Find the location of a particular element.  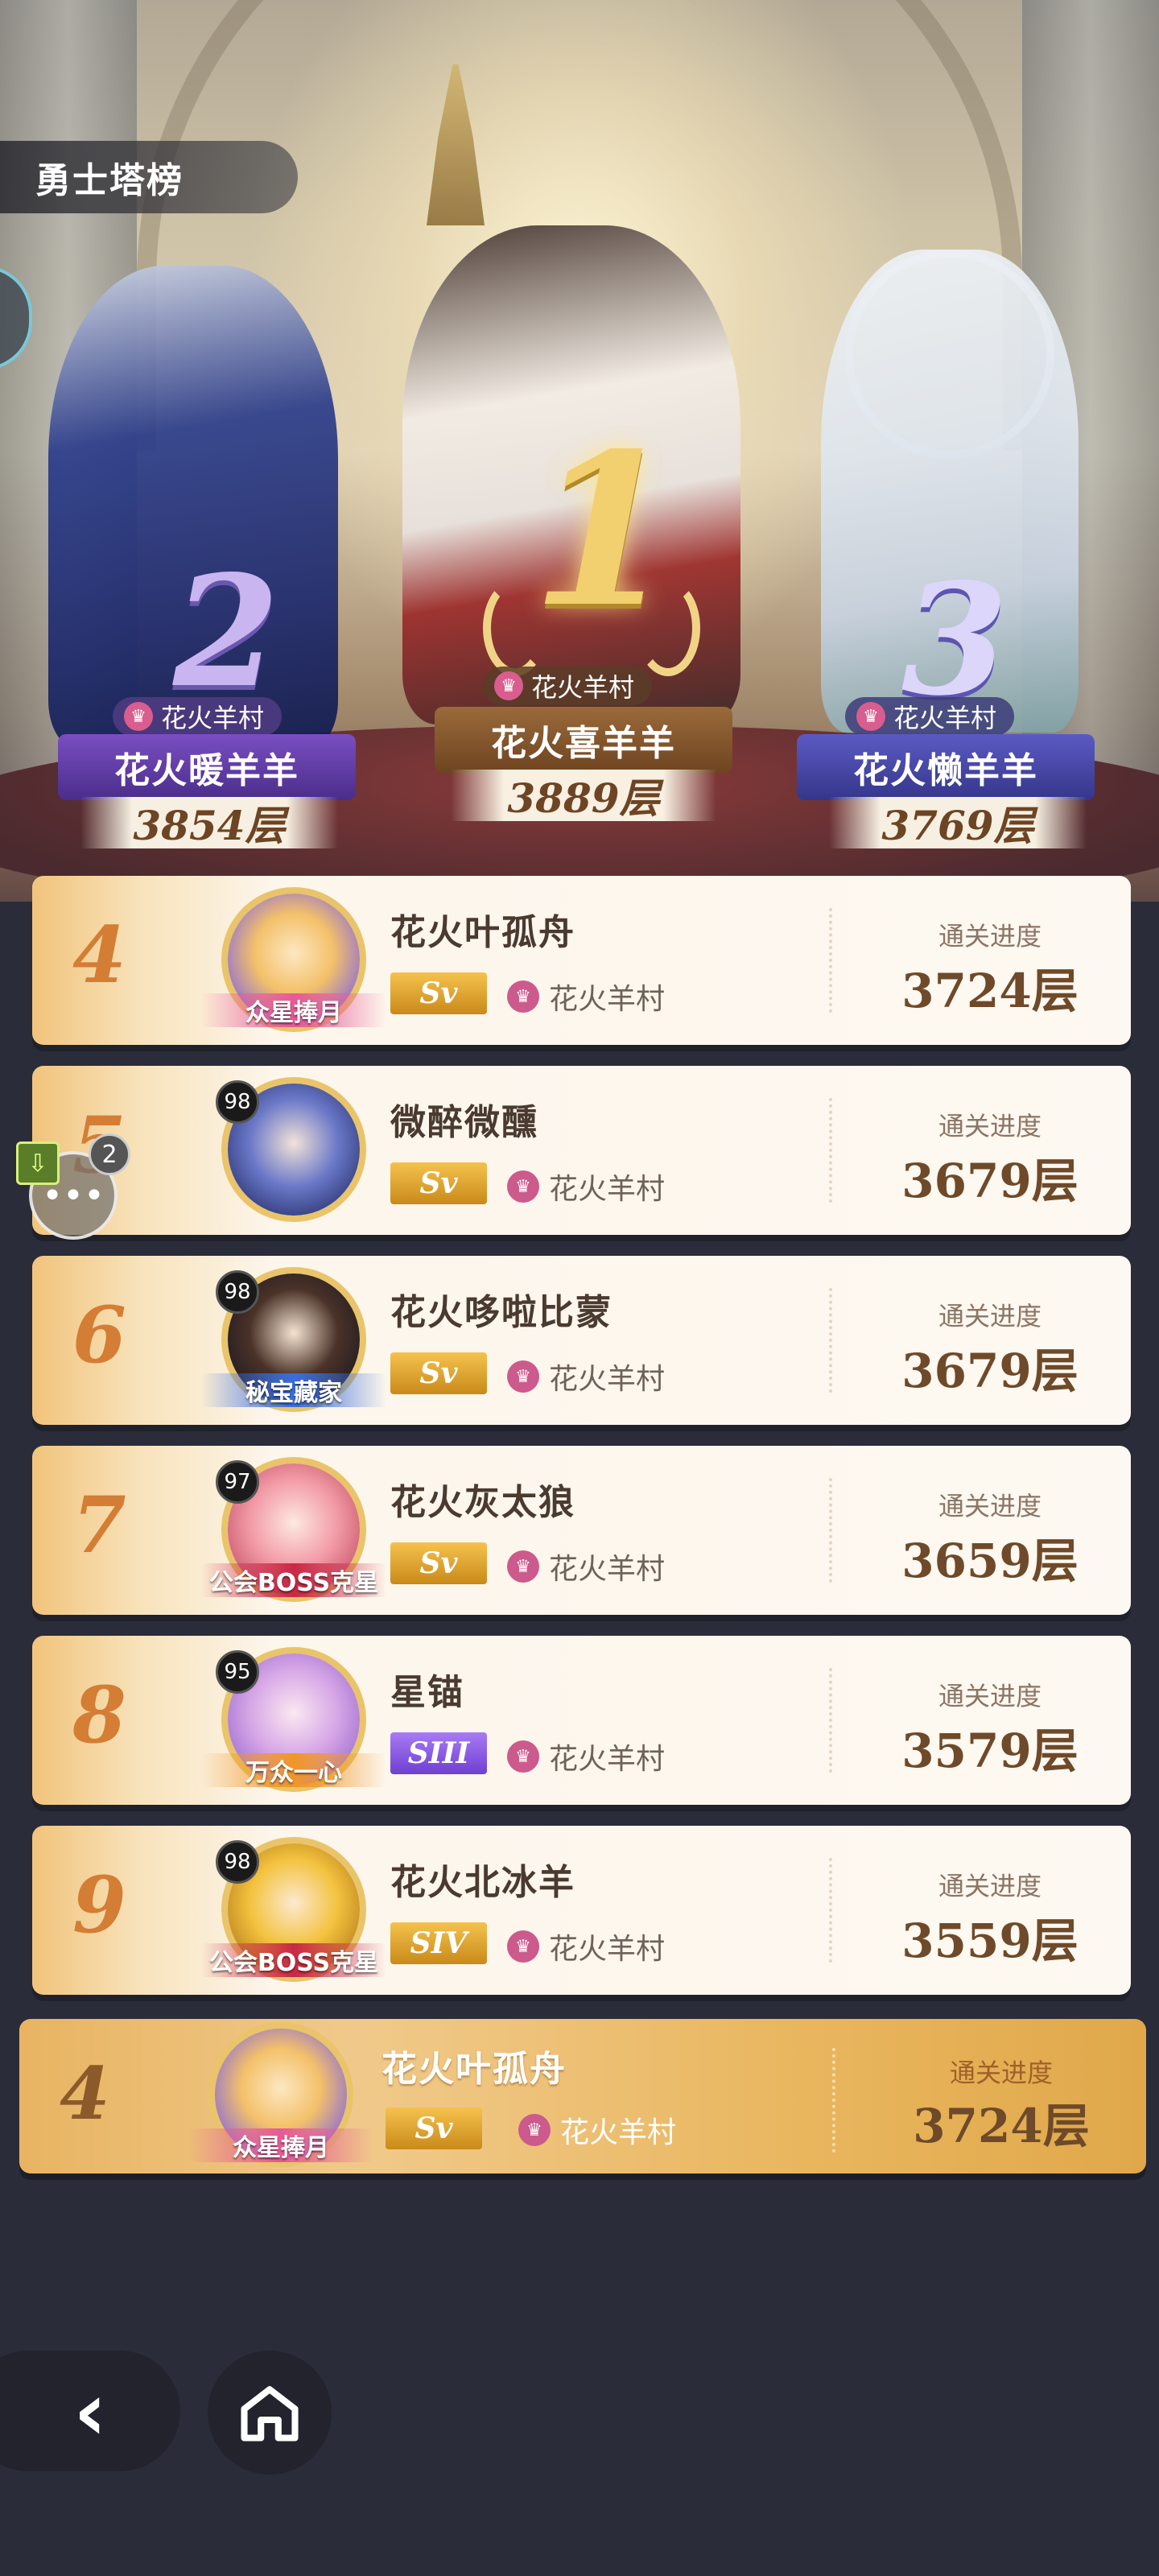

rank-row-5: 5 98 微醉微醺 Sv ♛ 花火羊村 通关进度 3679层 is located at coordinates (581, 1150).